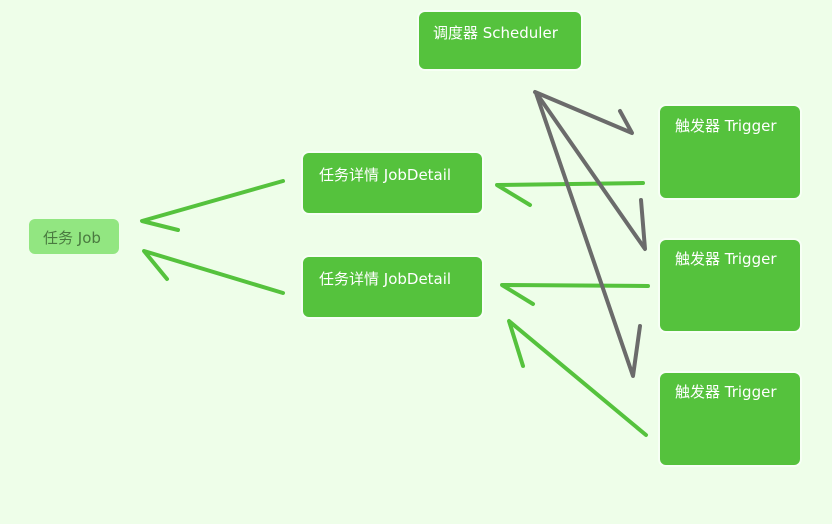 Image resolution: width=832 pixels, height=524 pixels. I want to click on jobdetail-node-1: 任务详情 JobDetail, so click(392, 183).